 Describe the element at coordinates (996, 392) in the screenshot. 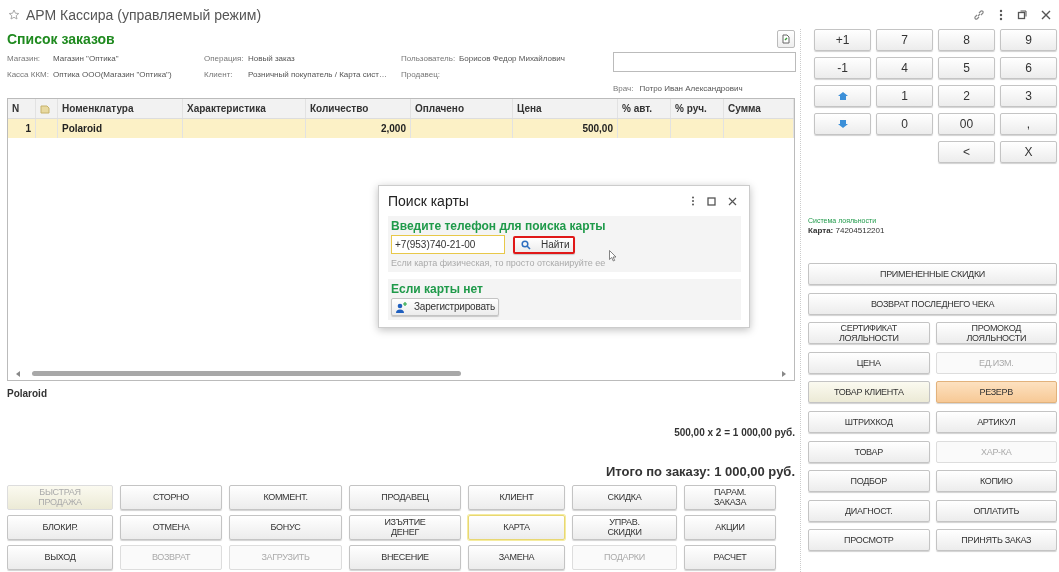

I see `side-button: РЕЗЕРВ` at that location.